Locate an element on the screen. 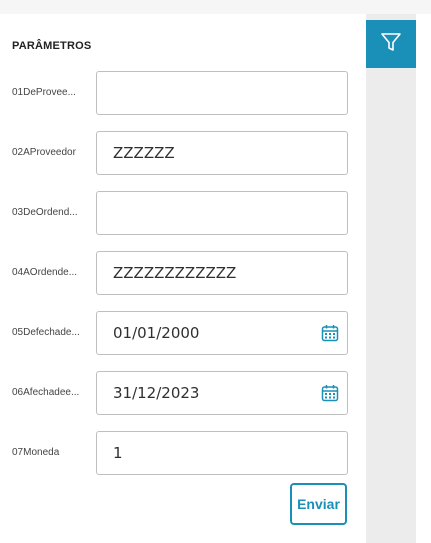  submit-button: Enviar is located at coordinates (318, 504).